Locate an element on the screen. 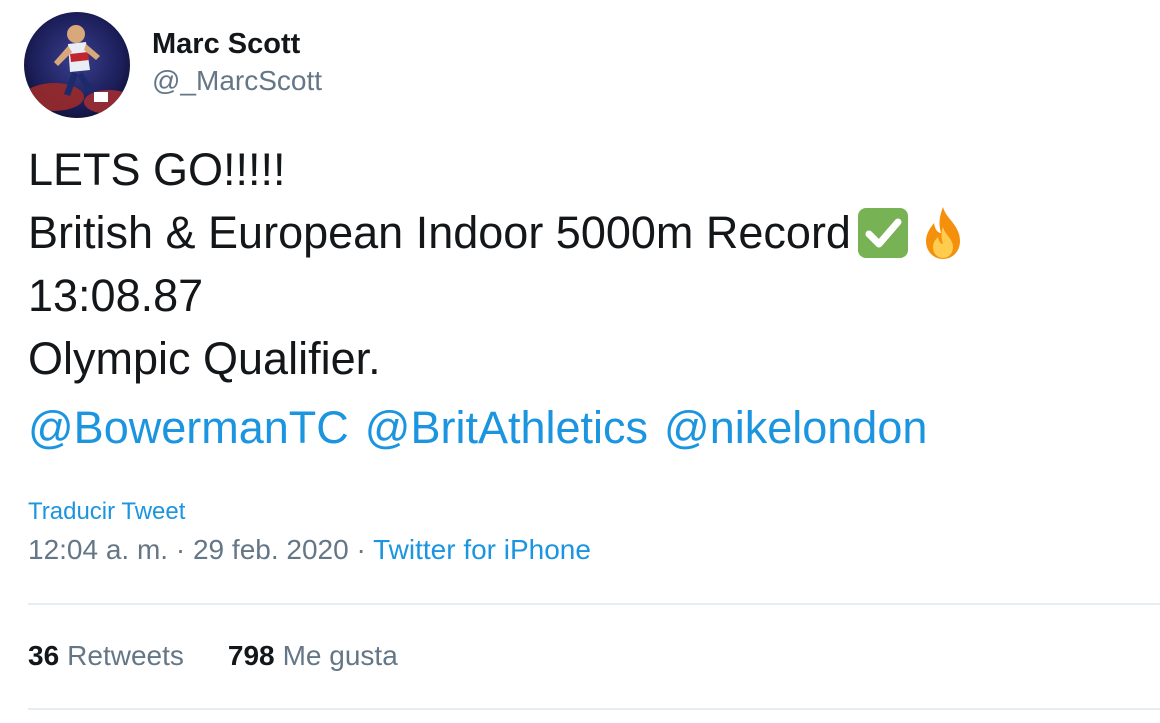 Image resolution: width=1160 pixels, height=723 pixels. avatar is located at coordinates (77, 65).